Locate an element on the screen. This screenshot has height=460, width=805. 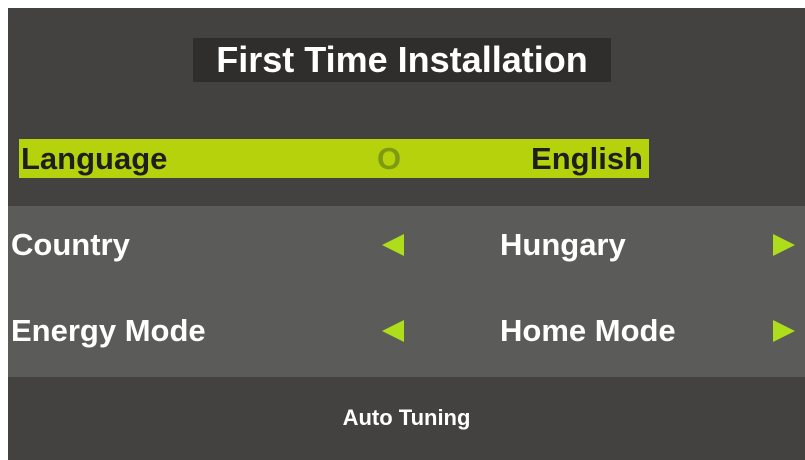
ok-indicator-icon: O is located at coordinates (389, 158).